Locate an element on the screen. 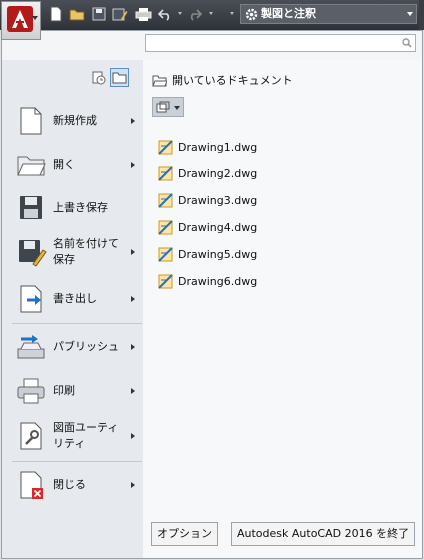 The height and width of the screenshot is (560, 424). undo-dropdown-icon is located at coordinates (180, 13).